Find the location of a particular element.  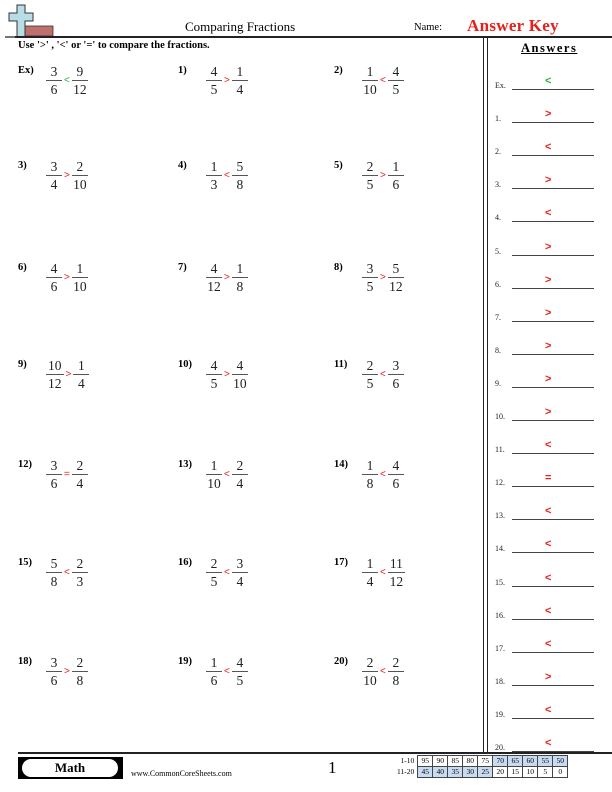

site-link: www.CommonCoreSheets.com is located at coordinates (181, 773).